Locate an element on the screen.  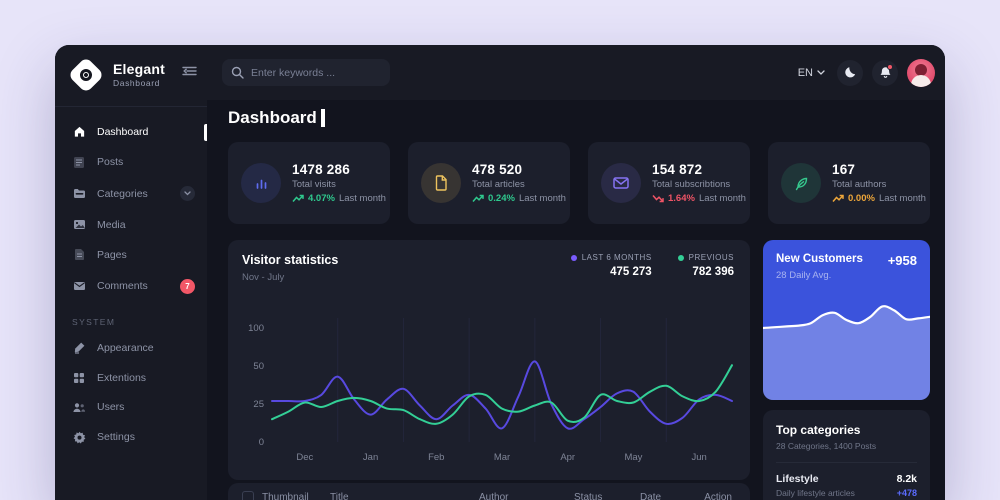
language-selector: EN is located at coordinates (811, 73).